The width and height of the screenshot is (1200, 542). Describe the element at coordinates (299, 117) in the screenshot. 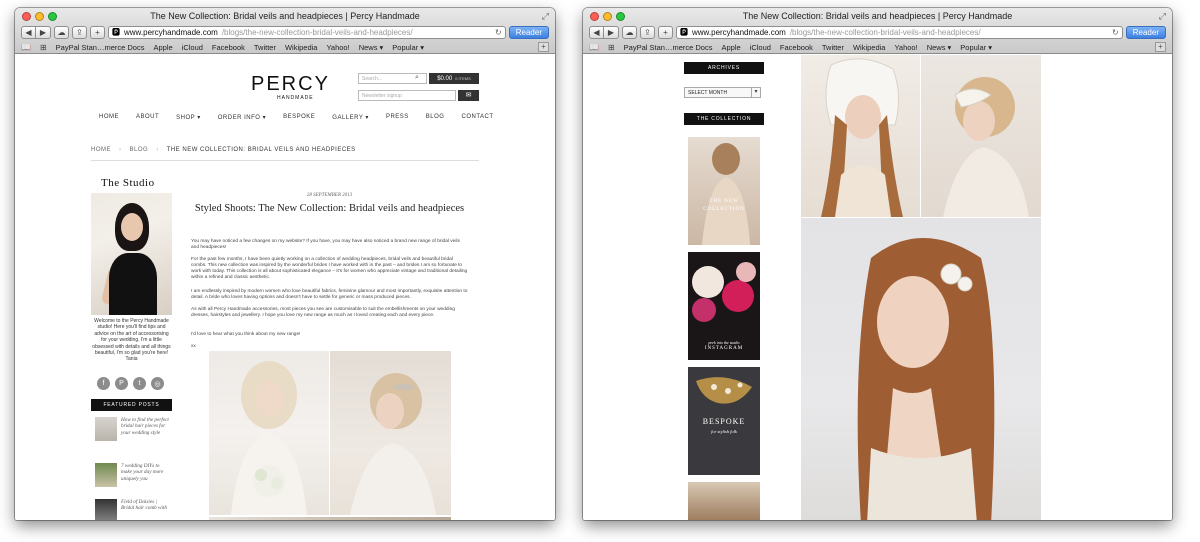

I see `nav-bespoke: BESPOKE` at that location.